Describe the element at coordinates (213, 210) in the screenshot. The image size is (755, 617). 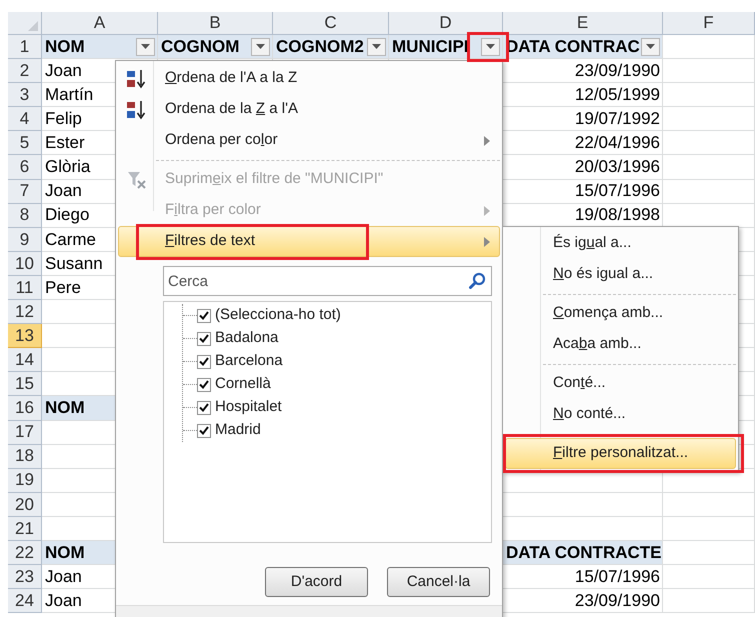
I see `menu-item-label: Filtra per color` at that location.